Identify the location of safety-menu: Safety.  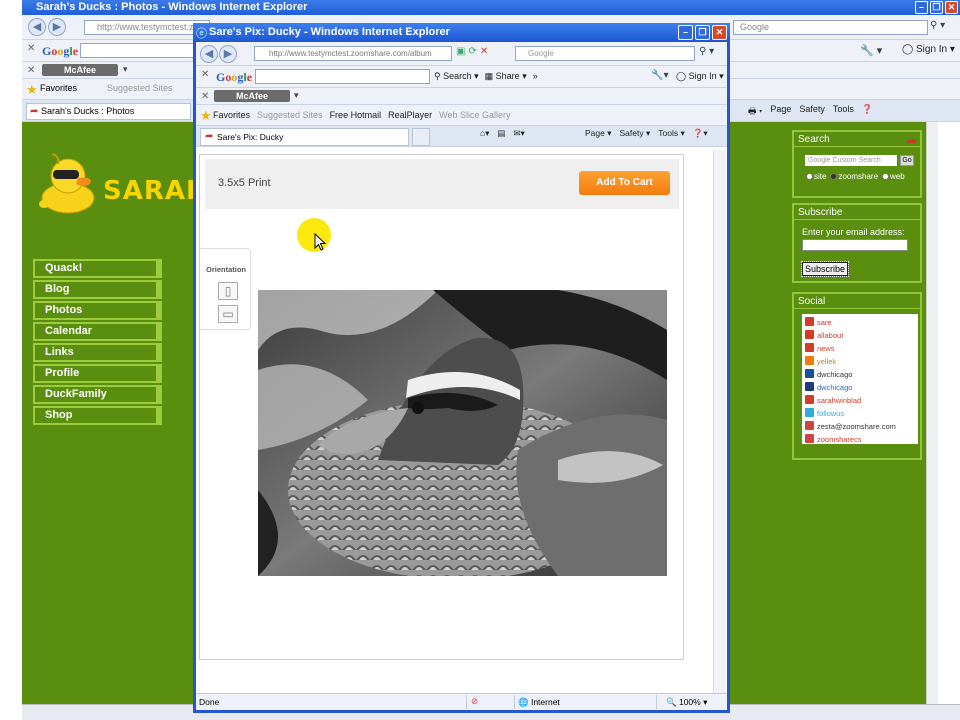
(812, 112).